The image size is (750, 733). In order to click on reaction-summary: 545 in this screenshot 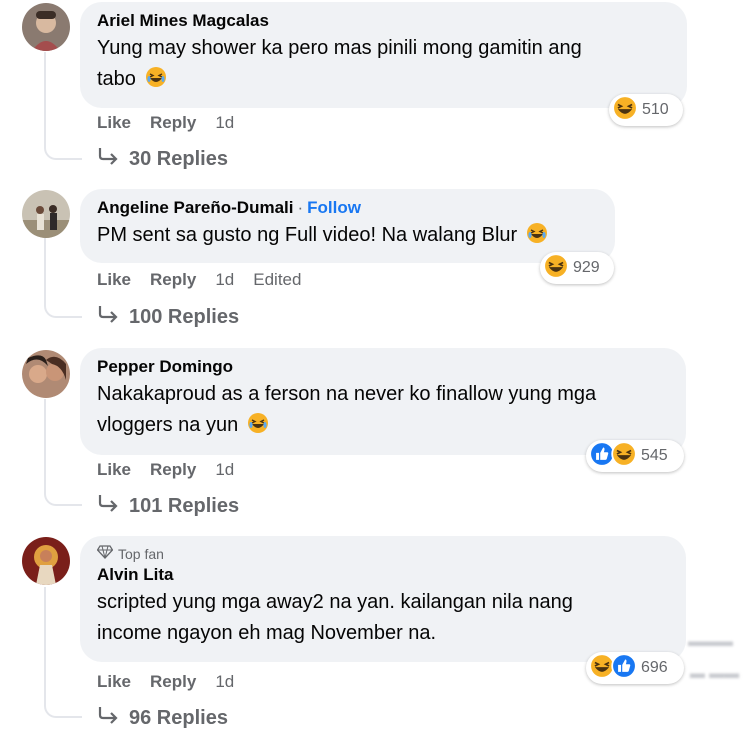, I will do `click(635, 456)`.